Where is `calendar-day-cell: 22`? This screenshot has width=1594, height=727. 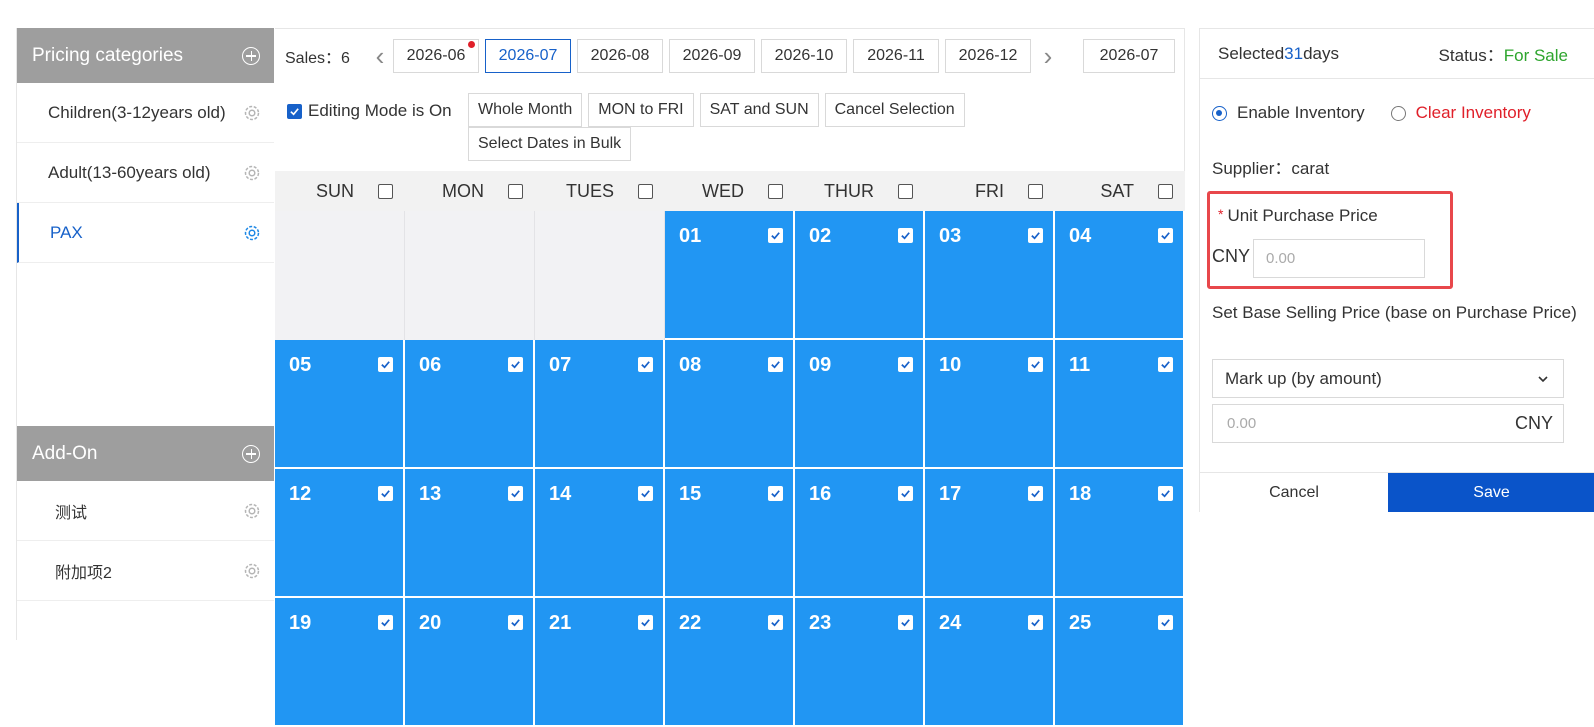 calendar-day-cell: 22 is located at coordinates (730, 662).